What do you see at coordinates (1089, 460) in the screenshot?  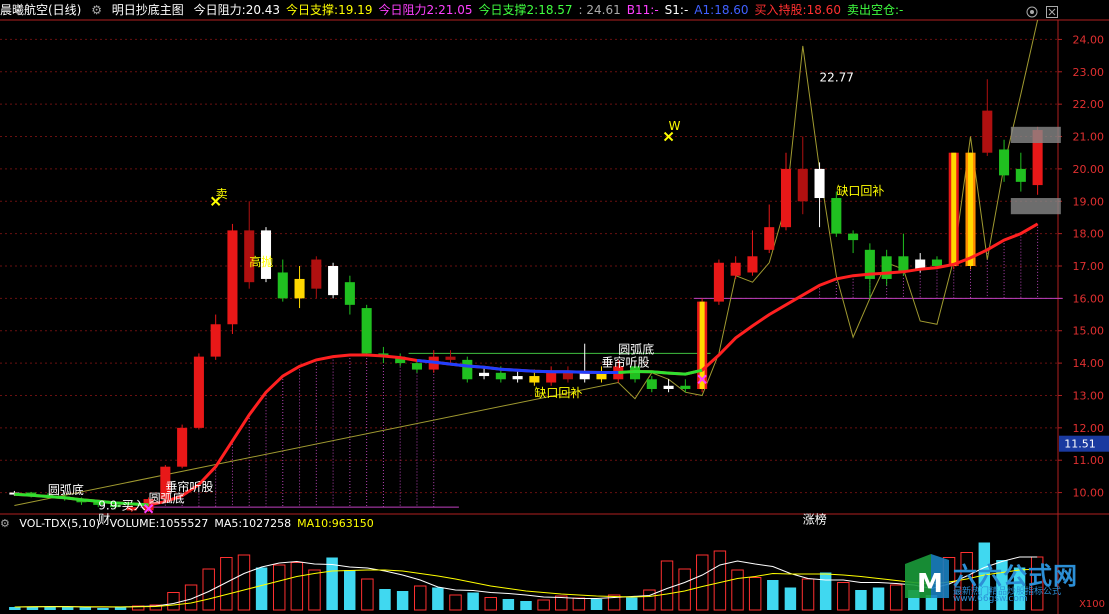 I see `y-tick-label: 11.00` at bounding box center [1089, 460].